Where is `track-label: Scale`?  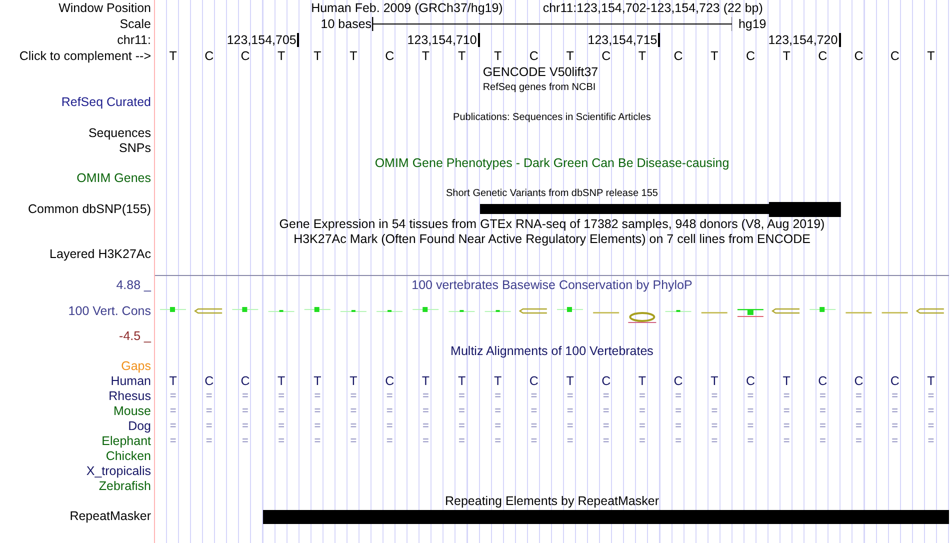 track-label: Scale is located at coordinates (135, 24).